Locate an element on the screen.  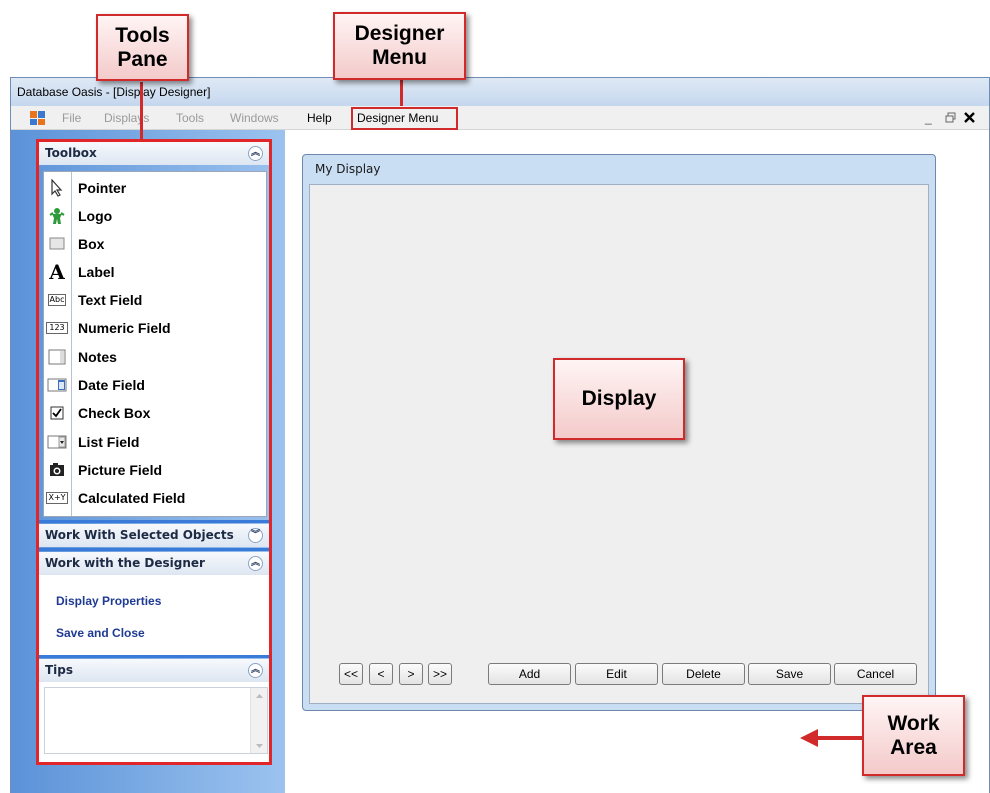
add-button: Add is located at coordinates (529, 674).